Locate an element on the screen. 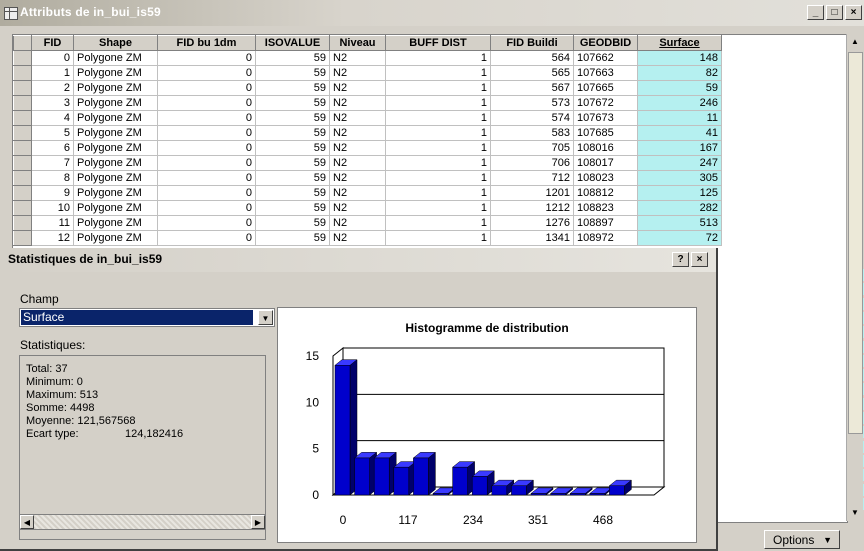  table-row: 12 Polygone ZM 0 59 N2 1 1341 108972 72 is located at coordinates (367, 238).